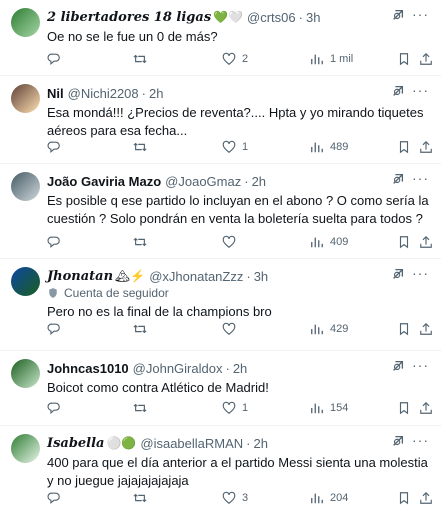 The image size is (441, 516). I want to click on views-button: 489, so click(329, 147).